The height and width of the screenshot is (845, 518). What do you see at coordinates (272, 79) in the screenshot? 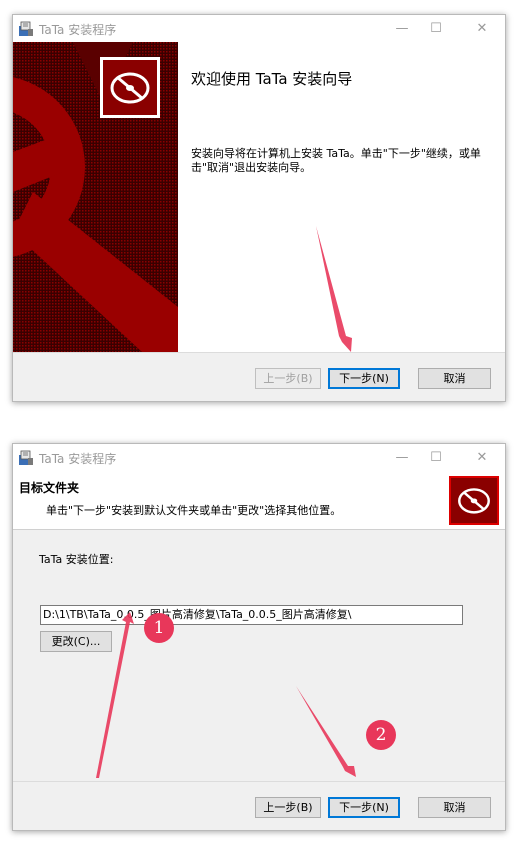
I see `welcome-heading: 欢迎使用 TaTa 安装向导` at bounding box center [272, 79].